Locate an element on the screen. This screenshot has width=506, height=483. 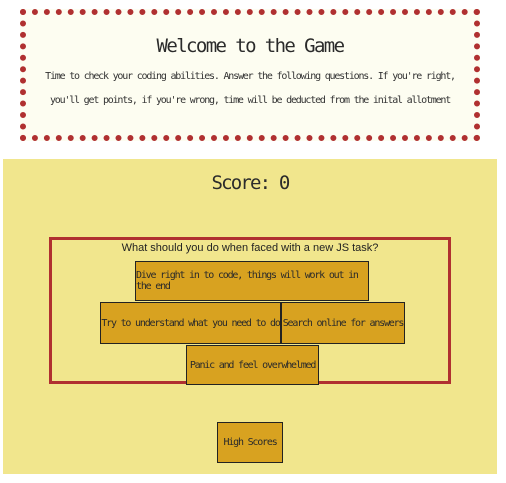
answer-button-4: Panic and feel overwhelmed is located at coordinates (252, 365).